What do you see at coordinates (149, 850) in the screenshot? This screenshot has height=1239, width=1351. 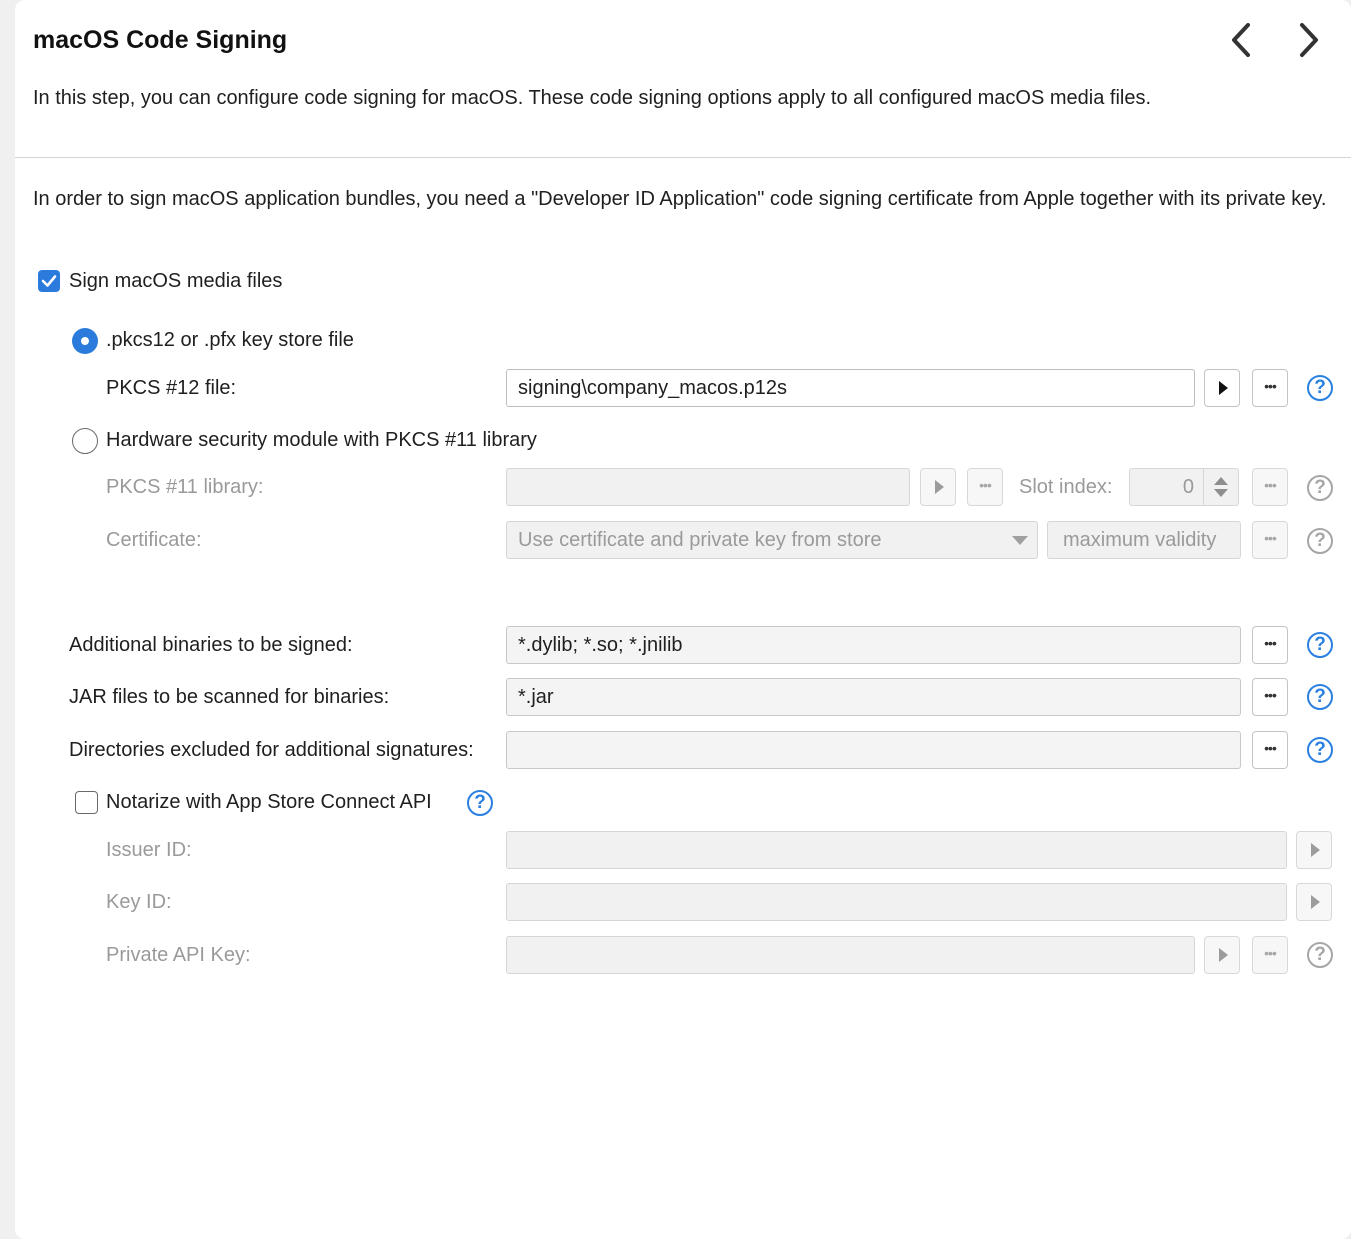 I see `issuer-id-label: Issuer ID:` at bounding box center [149, 850].